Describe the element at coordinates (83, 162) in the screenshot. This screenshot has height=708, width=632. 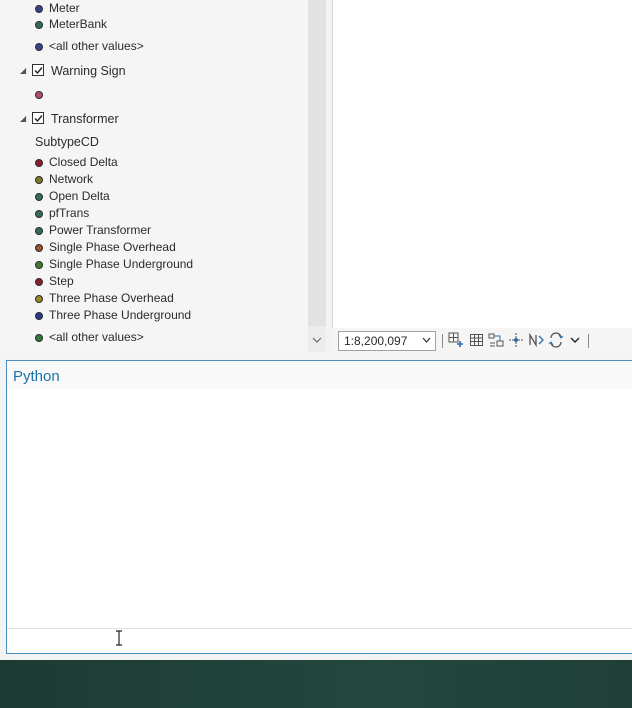
I see `legend-item-label: Closed Delta` at that location.